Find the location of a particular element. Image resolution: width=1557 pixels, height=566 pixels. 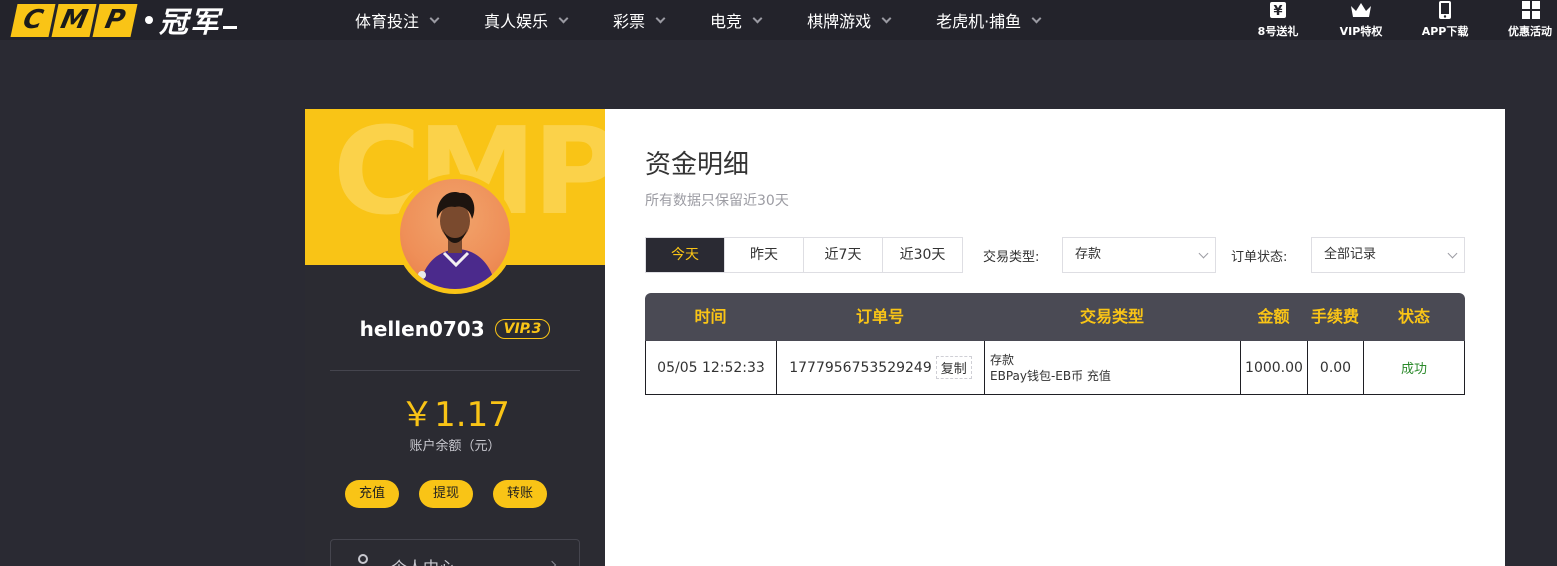

nav-item-label: 真人娱乐 is located at coordinates (516, 21).